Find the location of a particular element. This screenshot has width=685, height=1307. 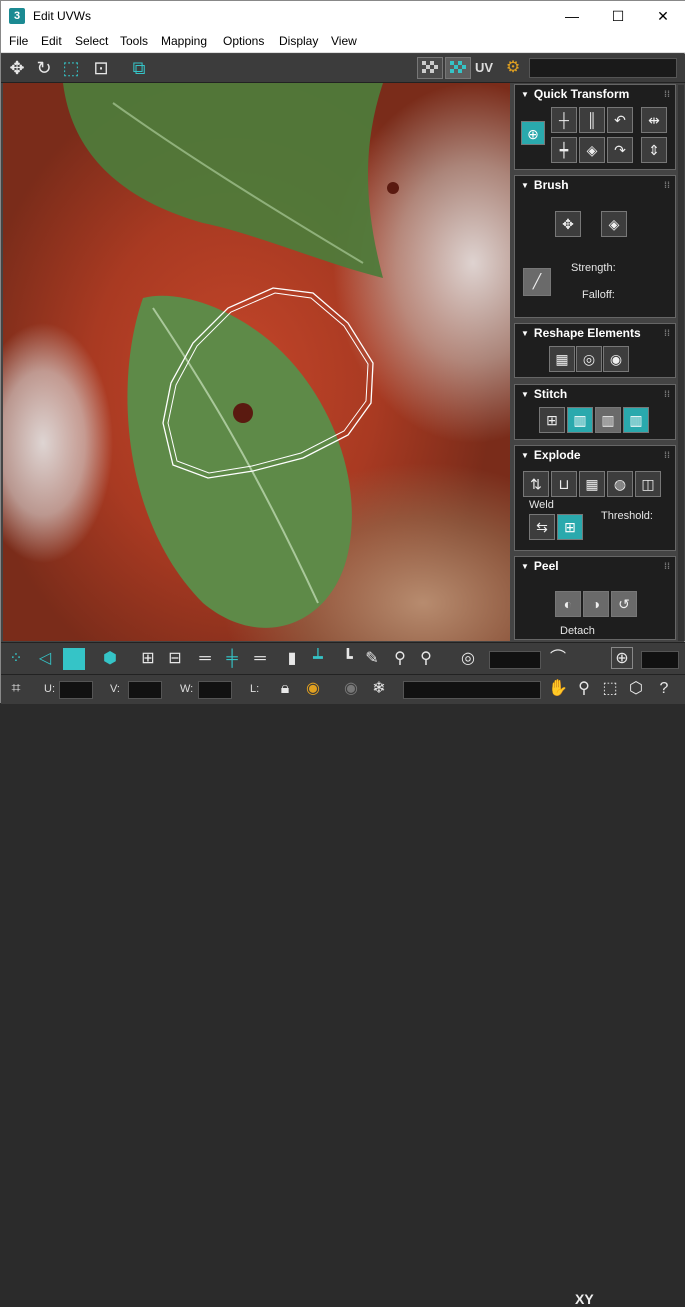

freeform-icon: ⊡ is located at coordinates (101, 68).